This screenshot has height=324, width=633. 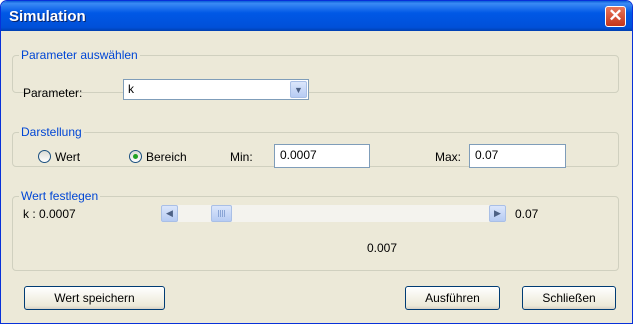 What do you see at coordinates (135, 156) in the screenshot?
I see `radio-bereich` at bounding box center [135, 156].